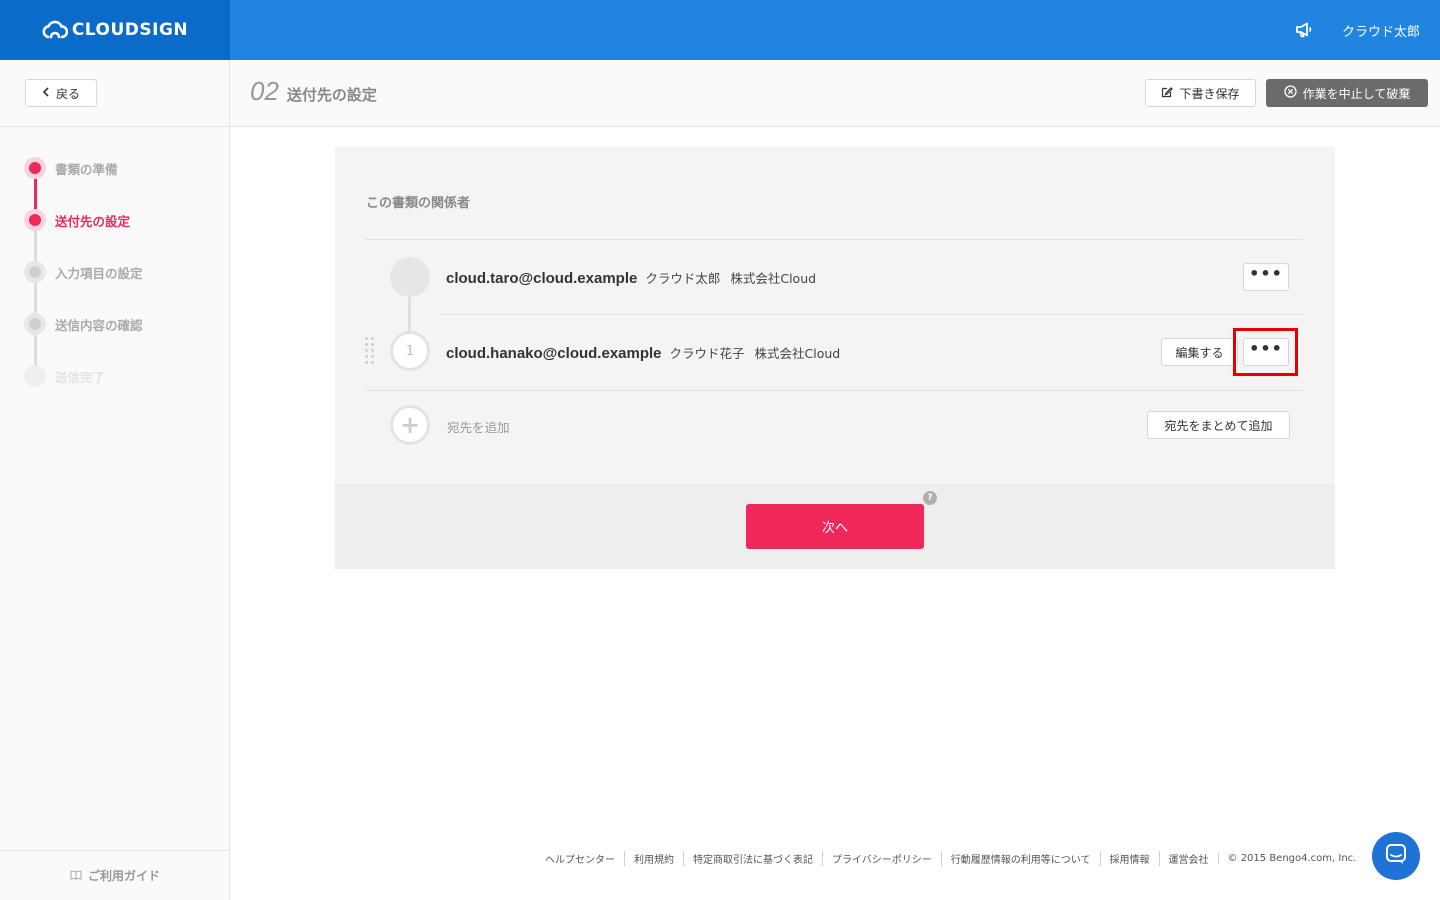 The height and width of the screenshot is (900, 1440). Describe the element at coordinates (752, 858) in the screenshot. I see `footer-link-commerce-law: 特定商取引法に基づく表記` at that location.